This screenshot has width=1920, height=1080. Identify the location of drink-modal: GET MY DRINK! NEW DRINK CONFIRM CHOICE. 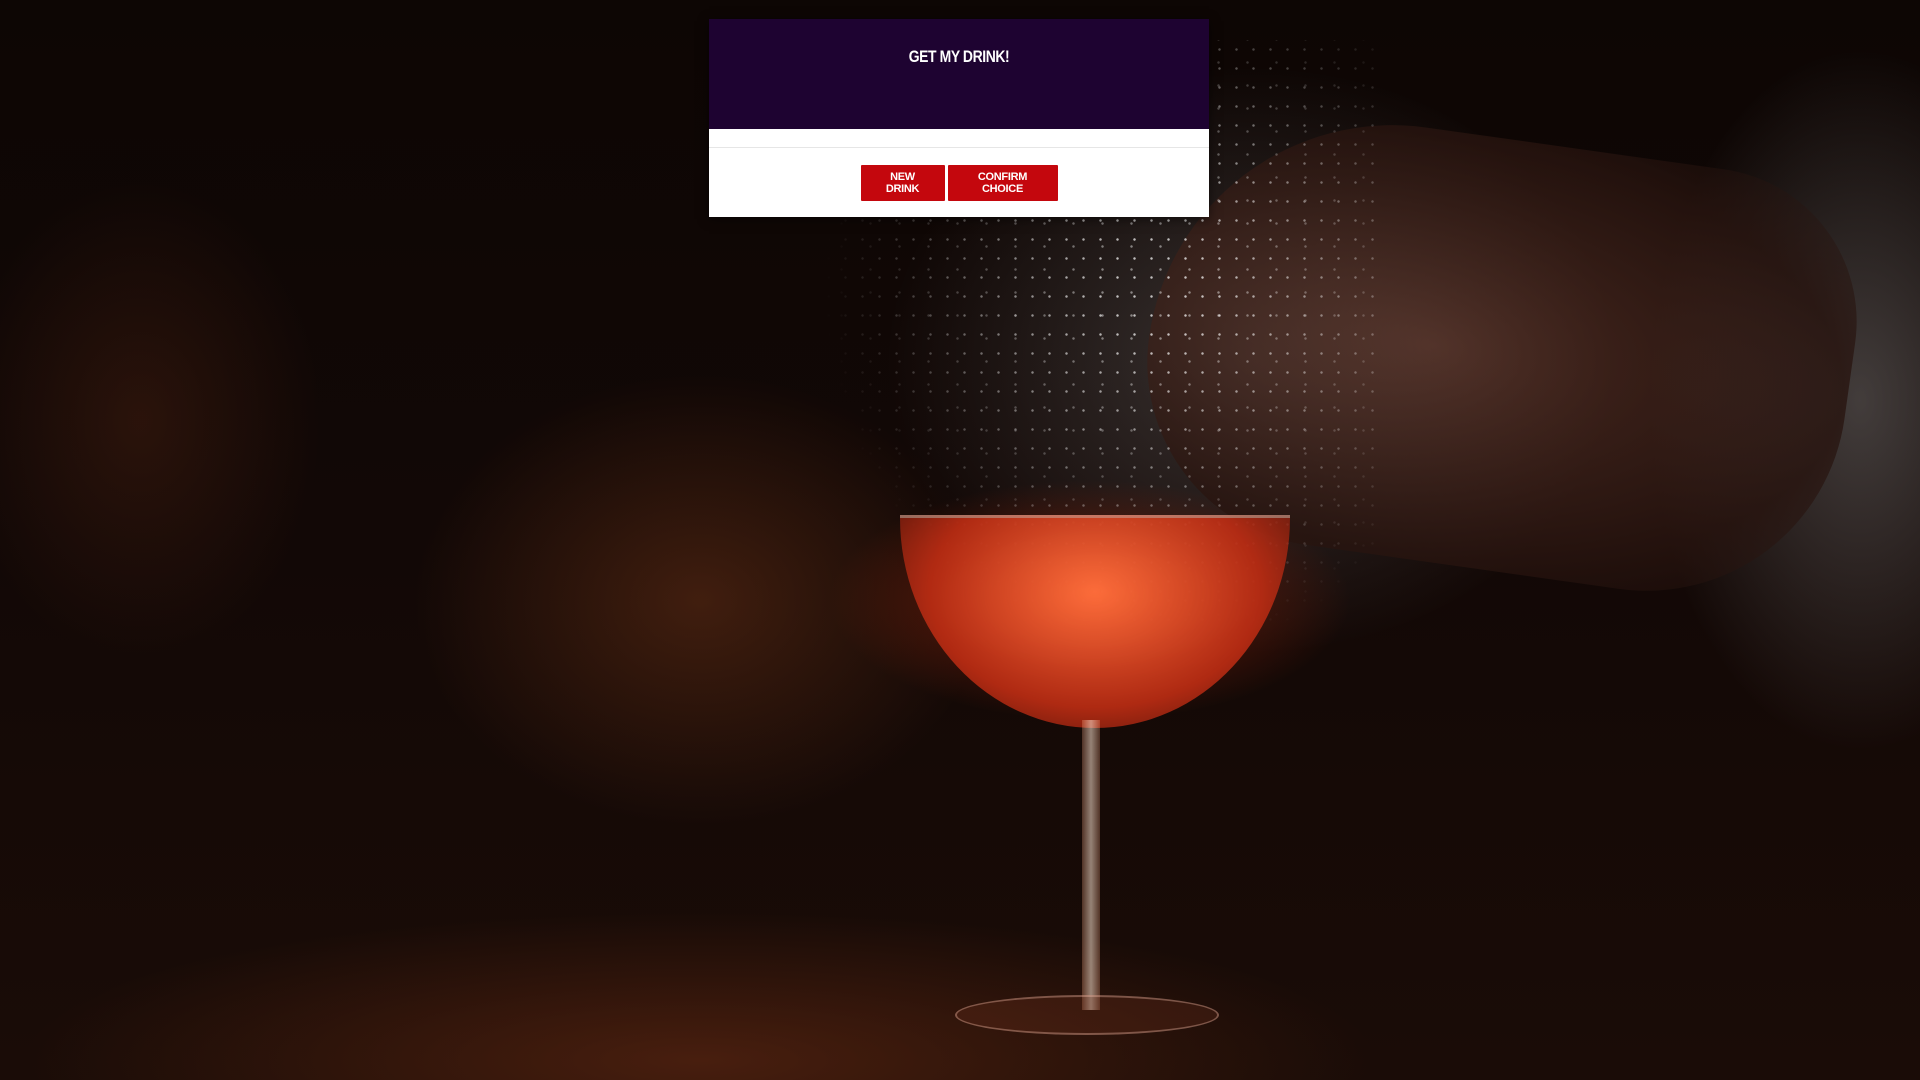
(959, 118).